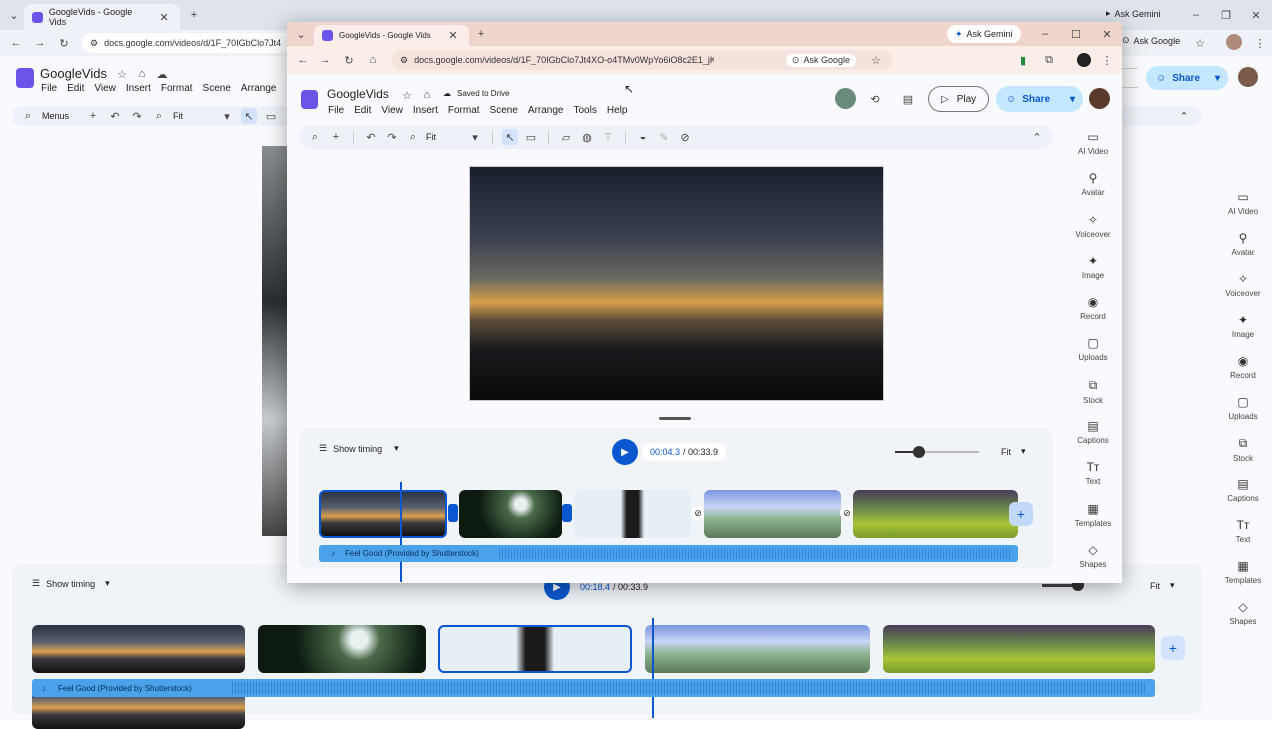 Image resolution: width=1272 pixels, height=729 pixels. Describe the element at coordinates (510, 514) in the screenshot. I see `fw-clip-forest` at that location.